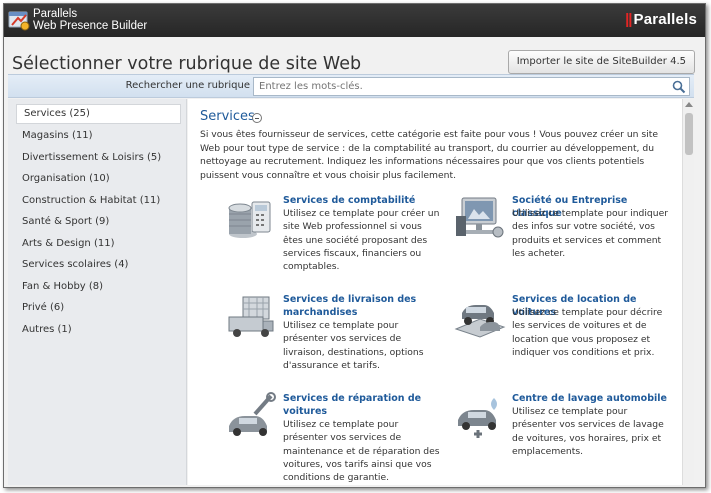  Describe the element at coordinates (98, 114) in the screenshot. I see `sidebar-item-services: Services (25)` at that location.